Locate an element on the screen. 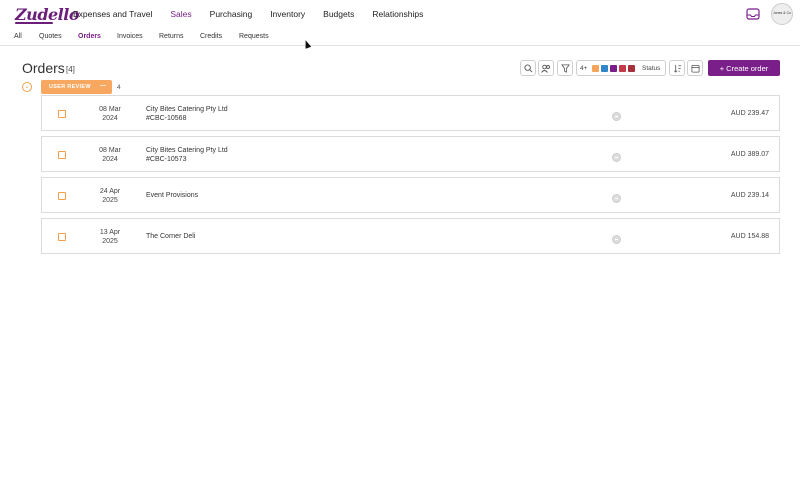 The height and width of the screenshot is (482, 800). group-collapse-toggle: ⌄ is located at coordinates (27, 87).